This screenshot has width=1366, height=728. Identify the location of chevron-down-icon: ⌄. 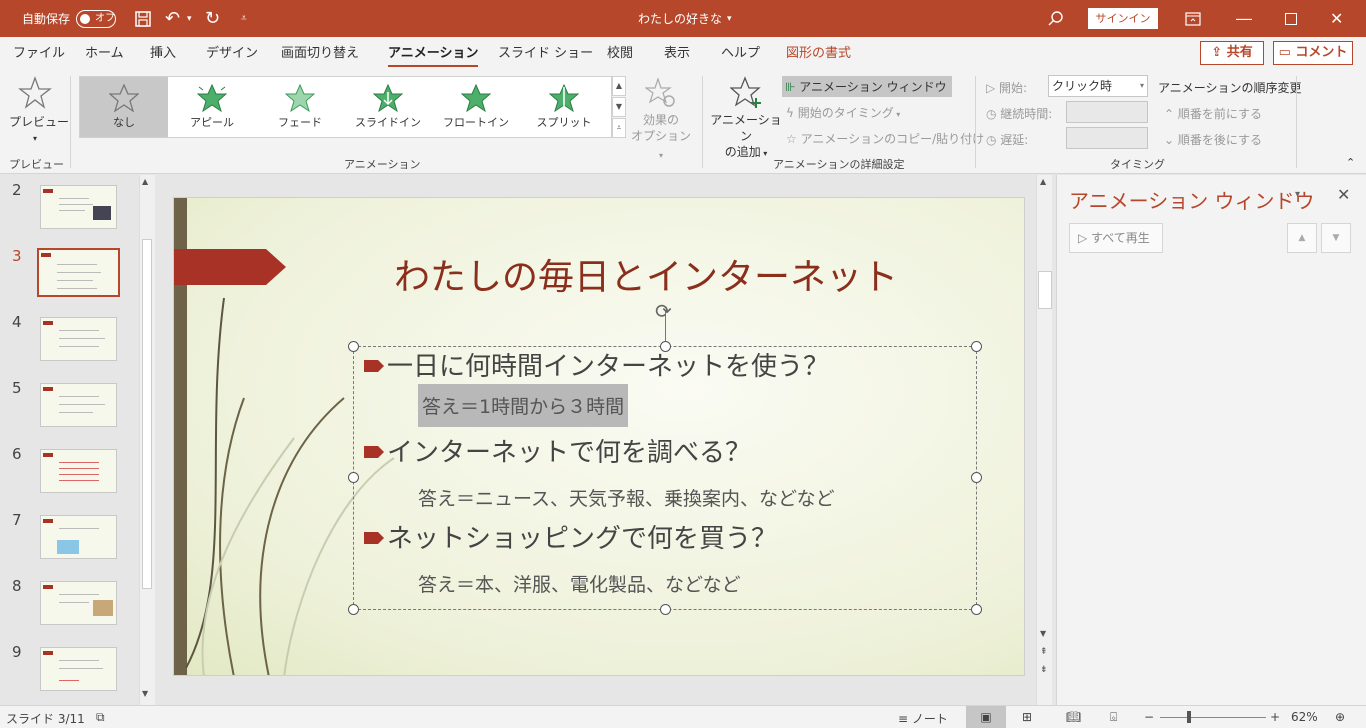
(1171, 140).